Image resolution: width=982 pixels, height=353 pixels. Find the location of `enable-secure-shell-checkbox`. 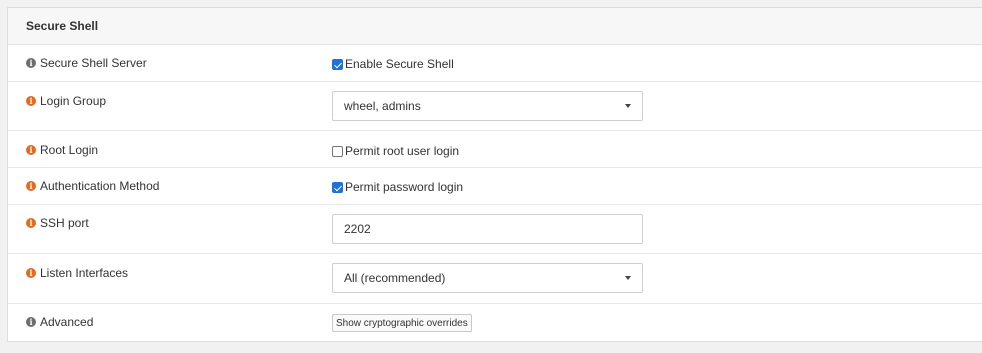

enable-secure-shell-checkbox is located at coordinates (337, 64).